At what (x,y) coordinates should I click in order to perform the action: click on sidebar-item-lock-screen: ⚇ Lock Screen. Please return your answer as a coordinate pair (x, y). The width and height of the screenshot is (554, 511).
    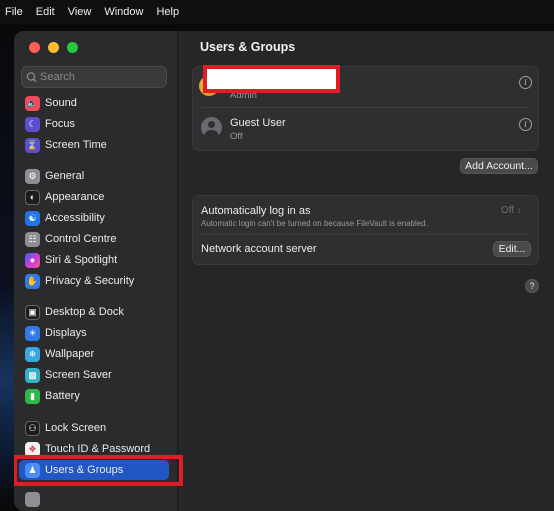
    Looking at the image, I should click on (94, 428).